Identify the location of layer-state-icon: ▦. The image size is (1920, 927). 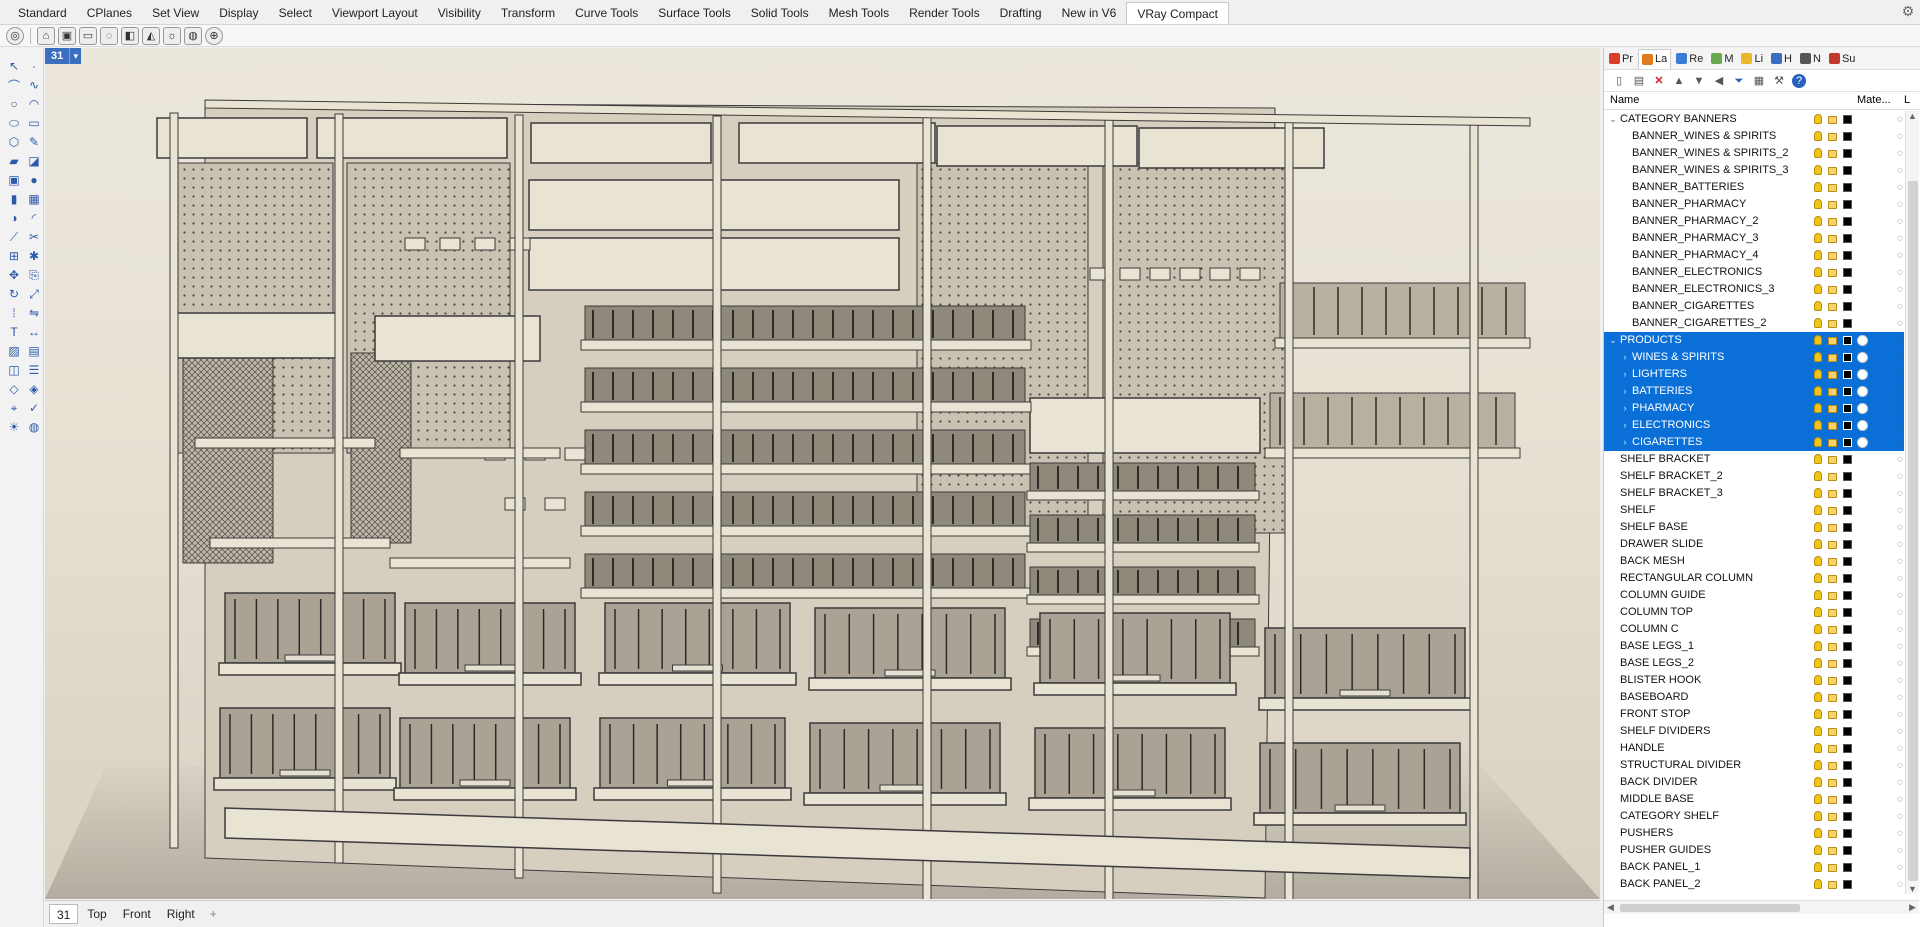
(1759, 81).